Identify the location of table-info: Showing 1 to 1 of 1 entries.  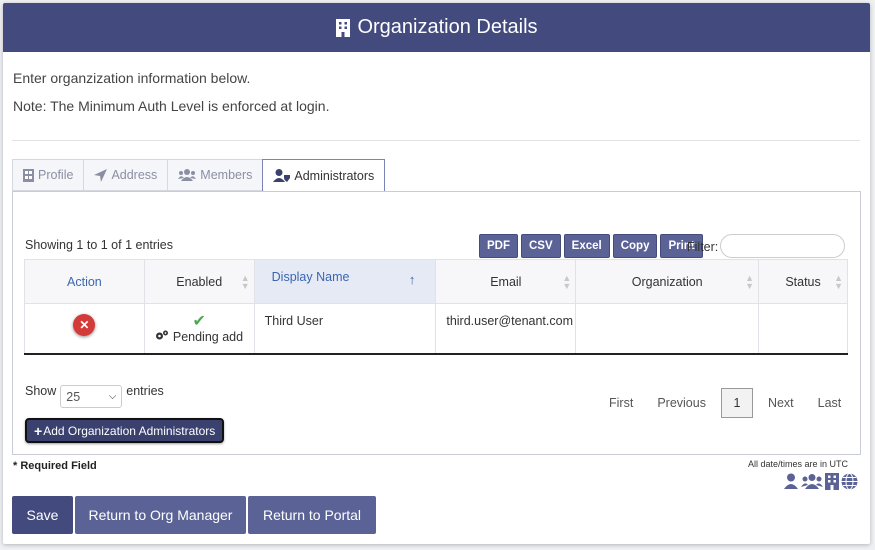
(99, 245).